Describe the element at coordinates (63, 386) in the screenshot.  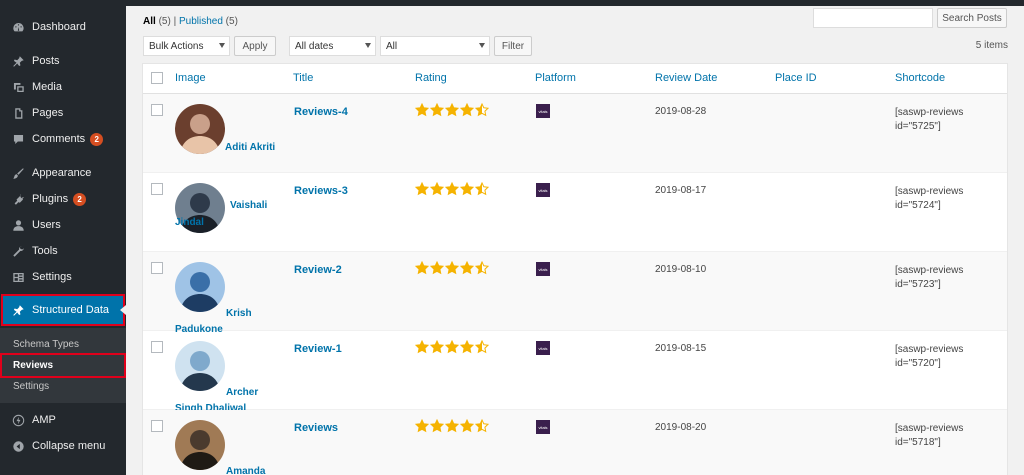
I see `submenu-item-settings: Settings` at that location.